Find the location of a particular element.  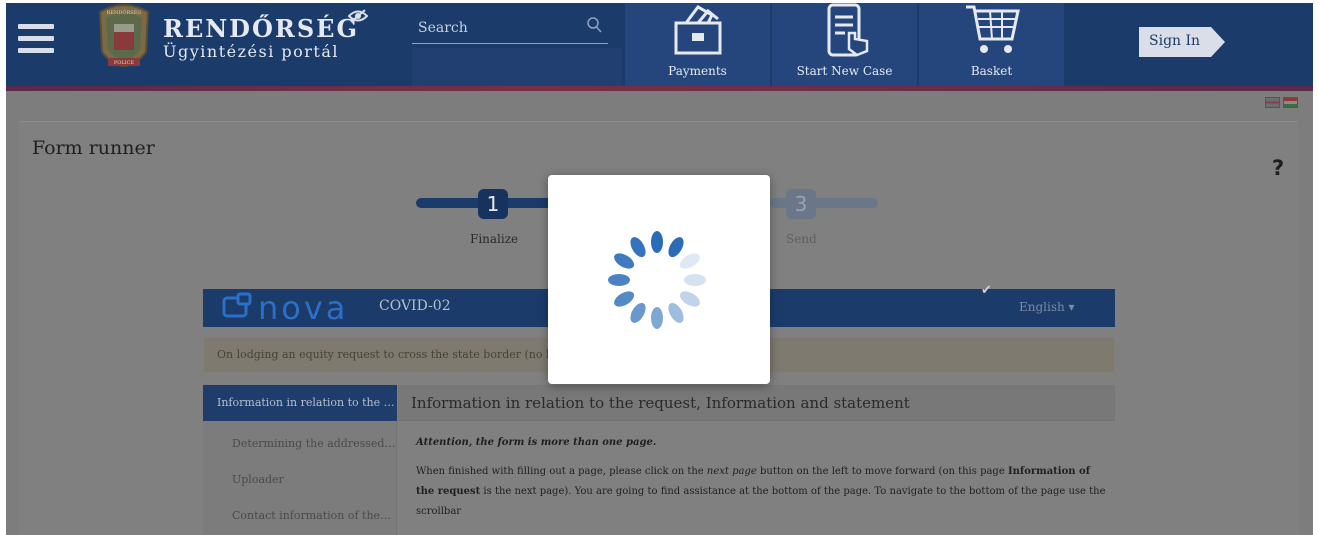

step-1-number: 1 is located at coordinates (493, 204).